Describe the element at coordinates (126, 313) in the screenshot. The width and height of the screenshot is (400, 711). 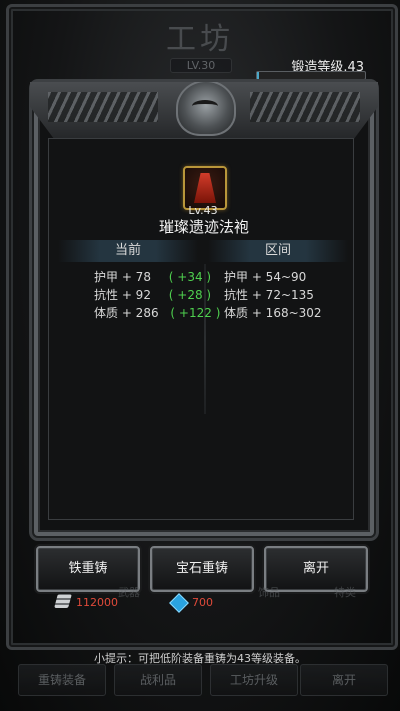
I see `stat-label: 体质 + 286` at that location.